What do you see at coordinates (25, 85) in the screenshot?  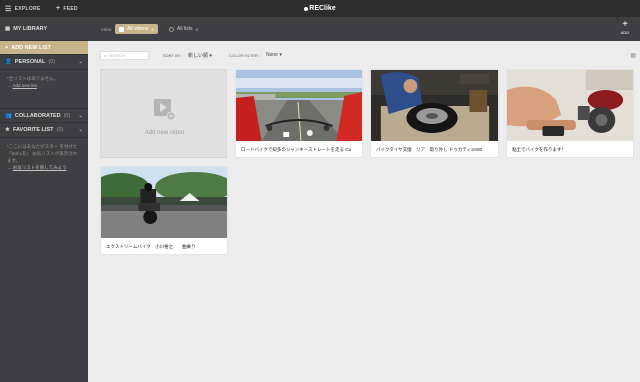 I see `personal-add-link: Add new list` at bounding box center [25, 85].